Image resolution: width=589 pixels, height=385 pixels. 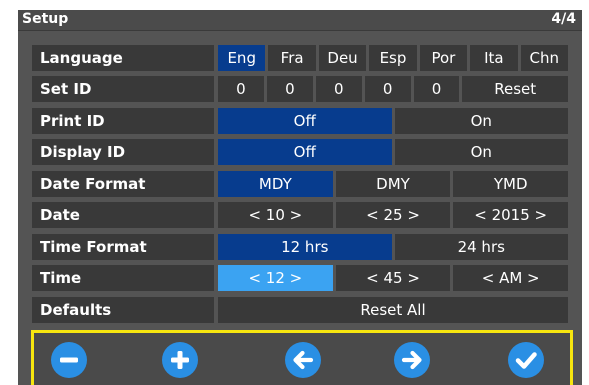 What do you see at coordinates (275, 278) in the screenshot?
I see `time-hour-field: < 12 >` at bounding box center [275, 278].